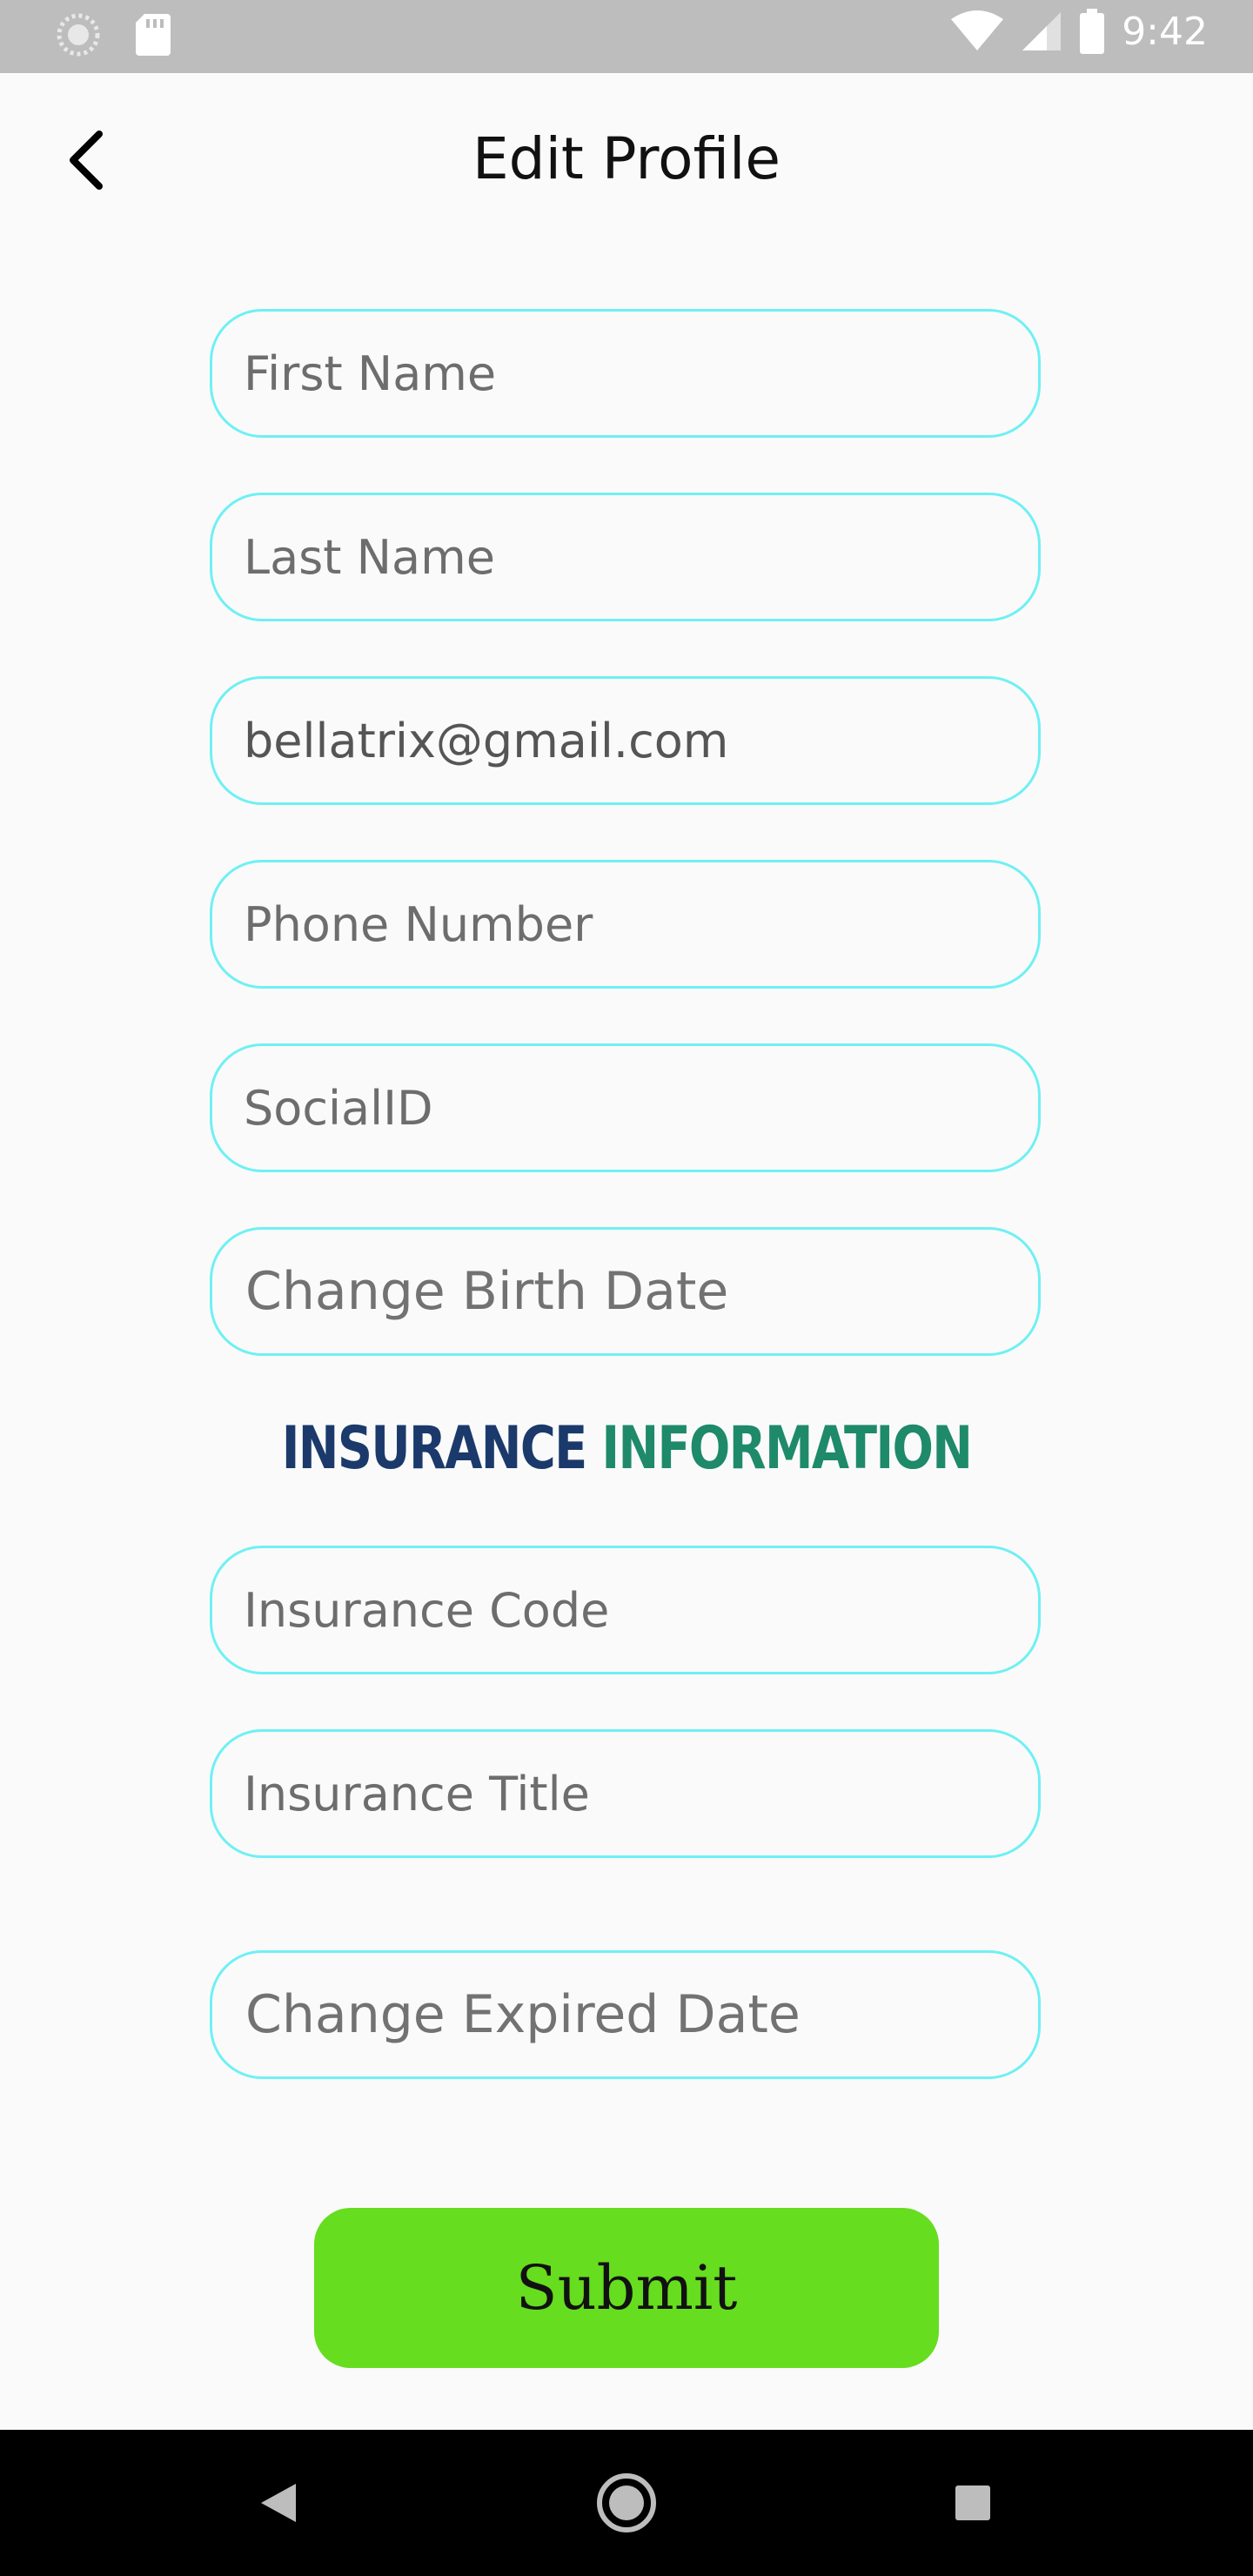  I want to click on signal-icon, so click(1042, 31).